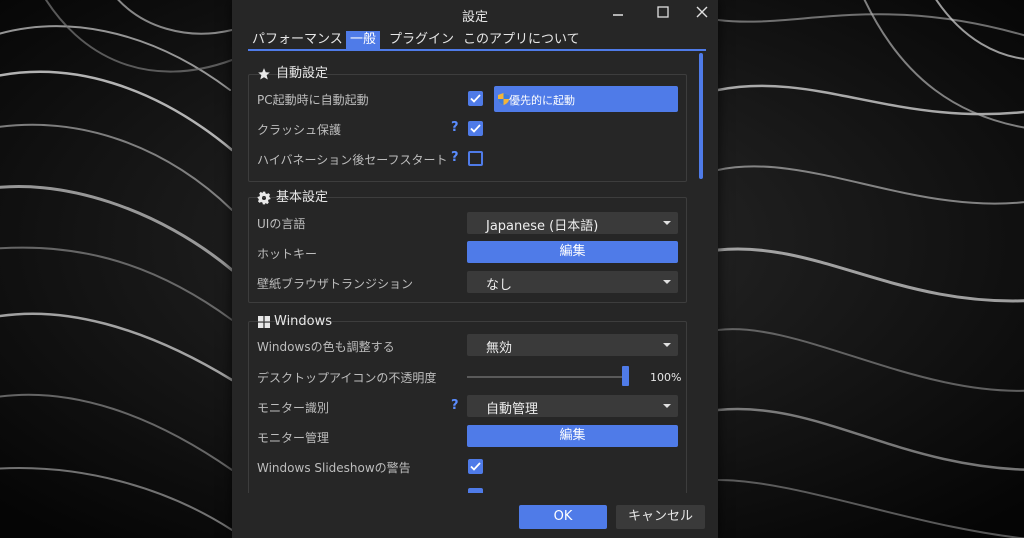  I want to click on minimize-icon, so click(618, 15).